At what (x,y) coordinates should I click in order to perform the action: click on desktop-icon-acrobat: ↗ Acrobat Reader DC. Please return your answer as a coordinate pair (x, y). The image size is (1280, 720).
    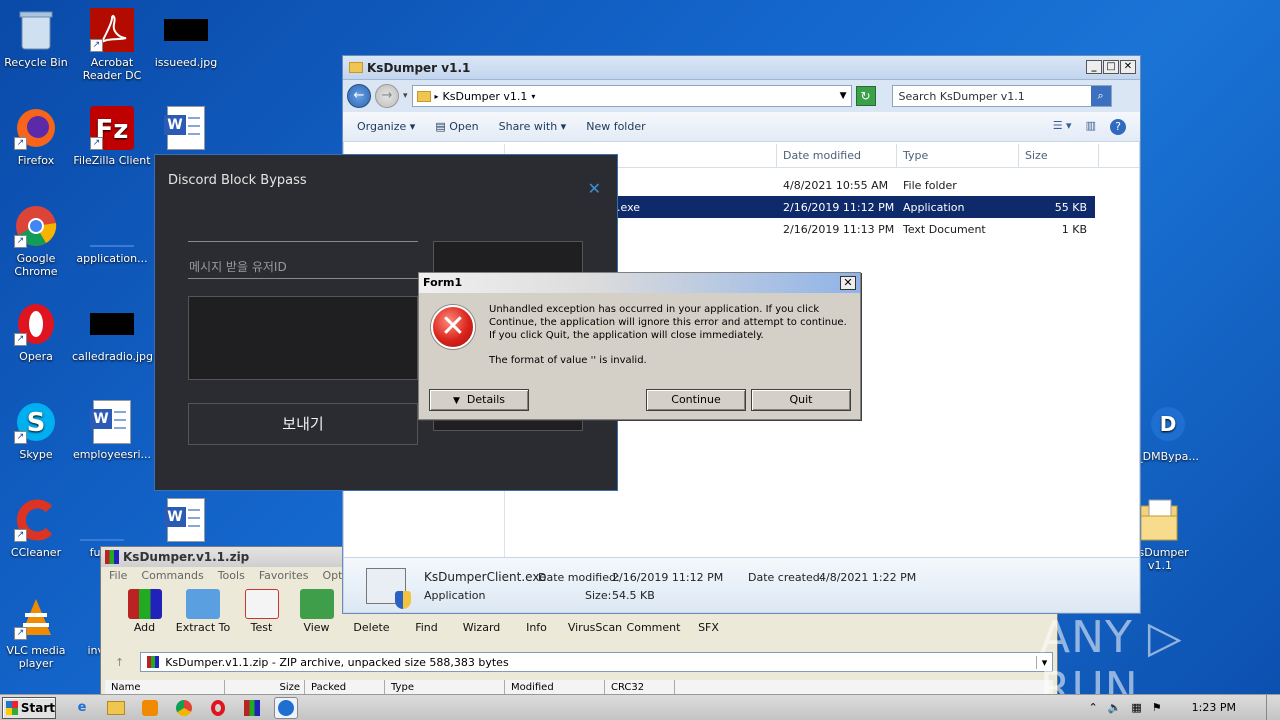
    Looking at the image, I should click on (112, 45).